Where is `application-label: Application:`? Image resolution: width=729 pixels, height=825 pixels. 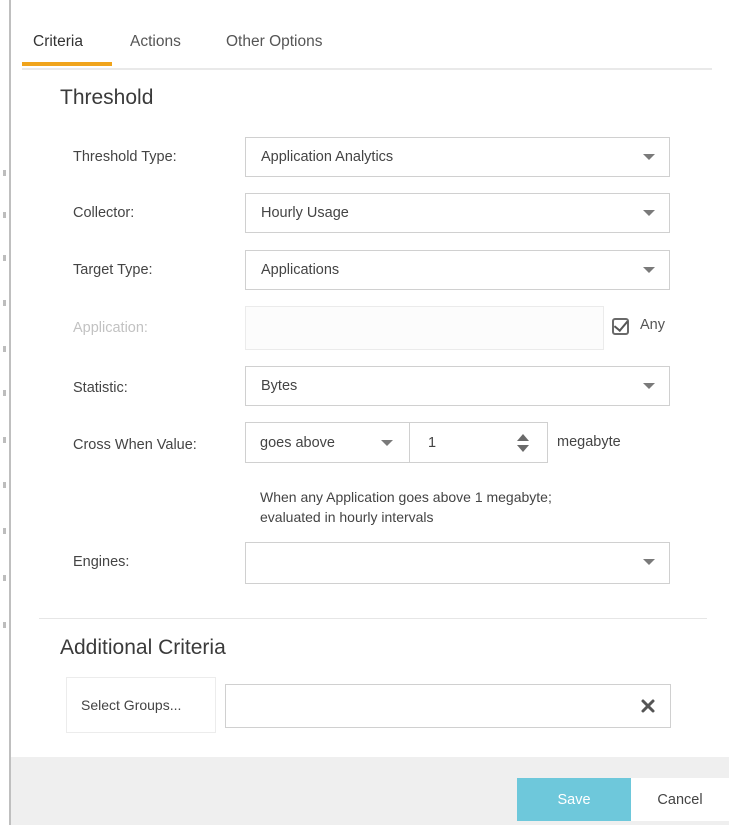 application-label: Application: is located at coordinates (110, 328).